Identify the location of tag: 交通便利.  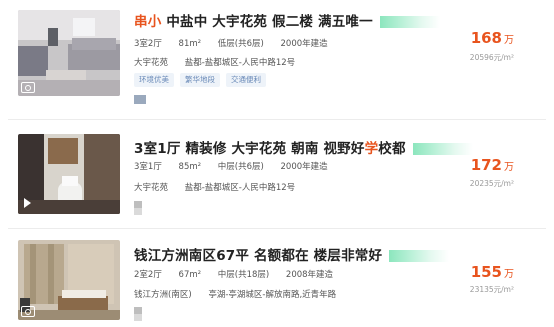
(246, 80).